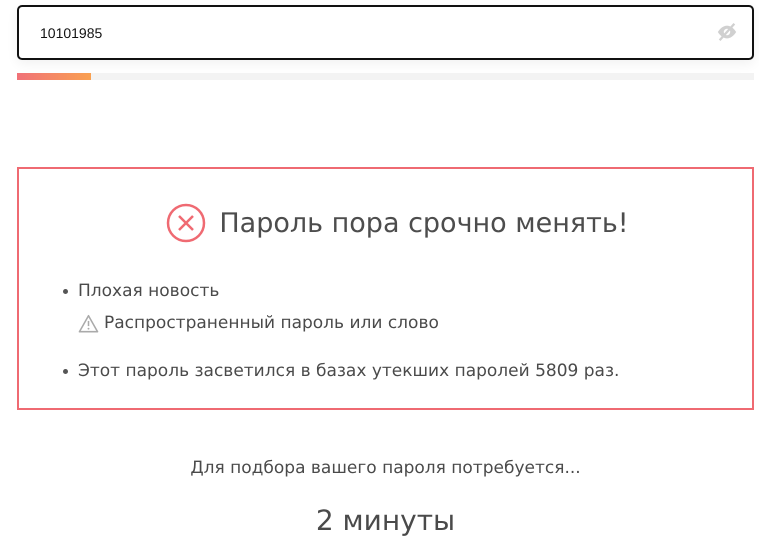  Describe the element at coordinates (386, 520) in the screenshot. I see `crack-time-value: 2 минуты` at that location.